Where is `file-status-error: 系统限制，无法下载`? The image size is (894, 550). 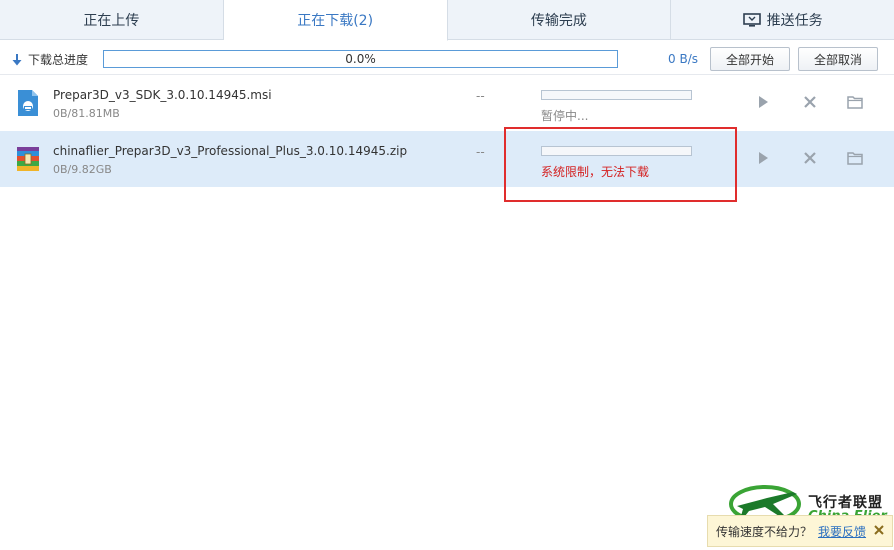 file-status-error: 系统限制，无法下载 is located at coordinates (595, 172).